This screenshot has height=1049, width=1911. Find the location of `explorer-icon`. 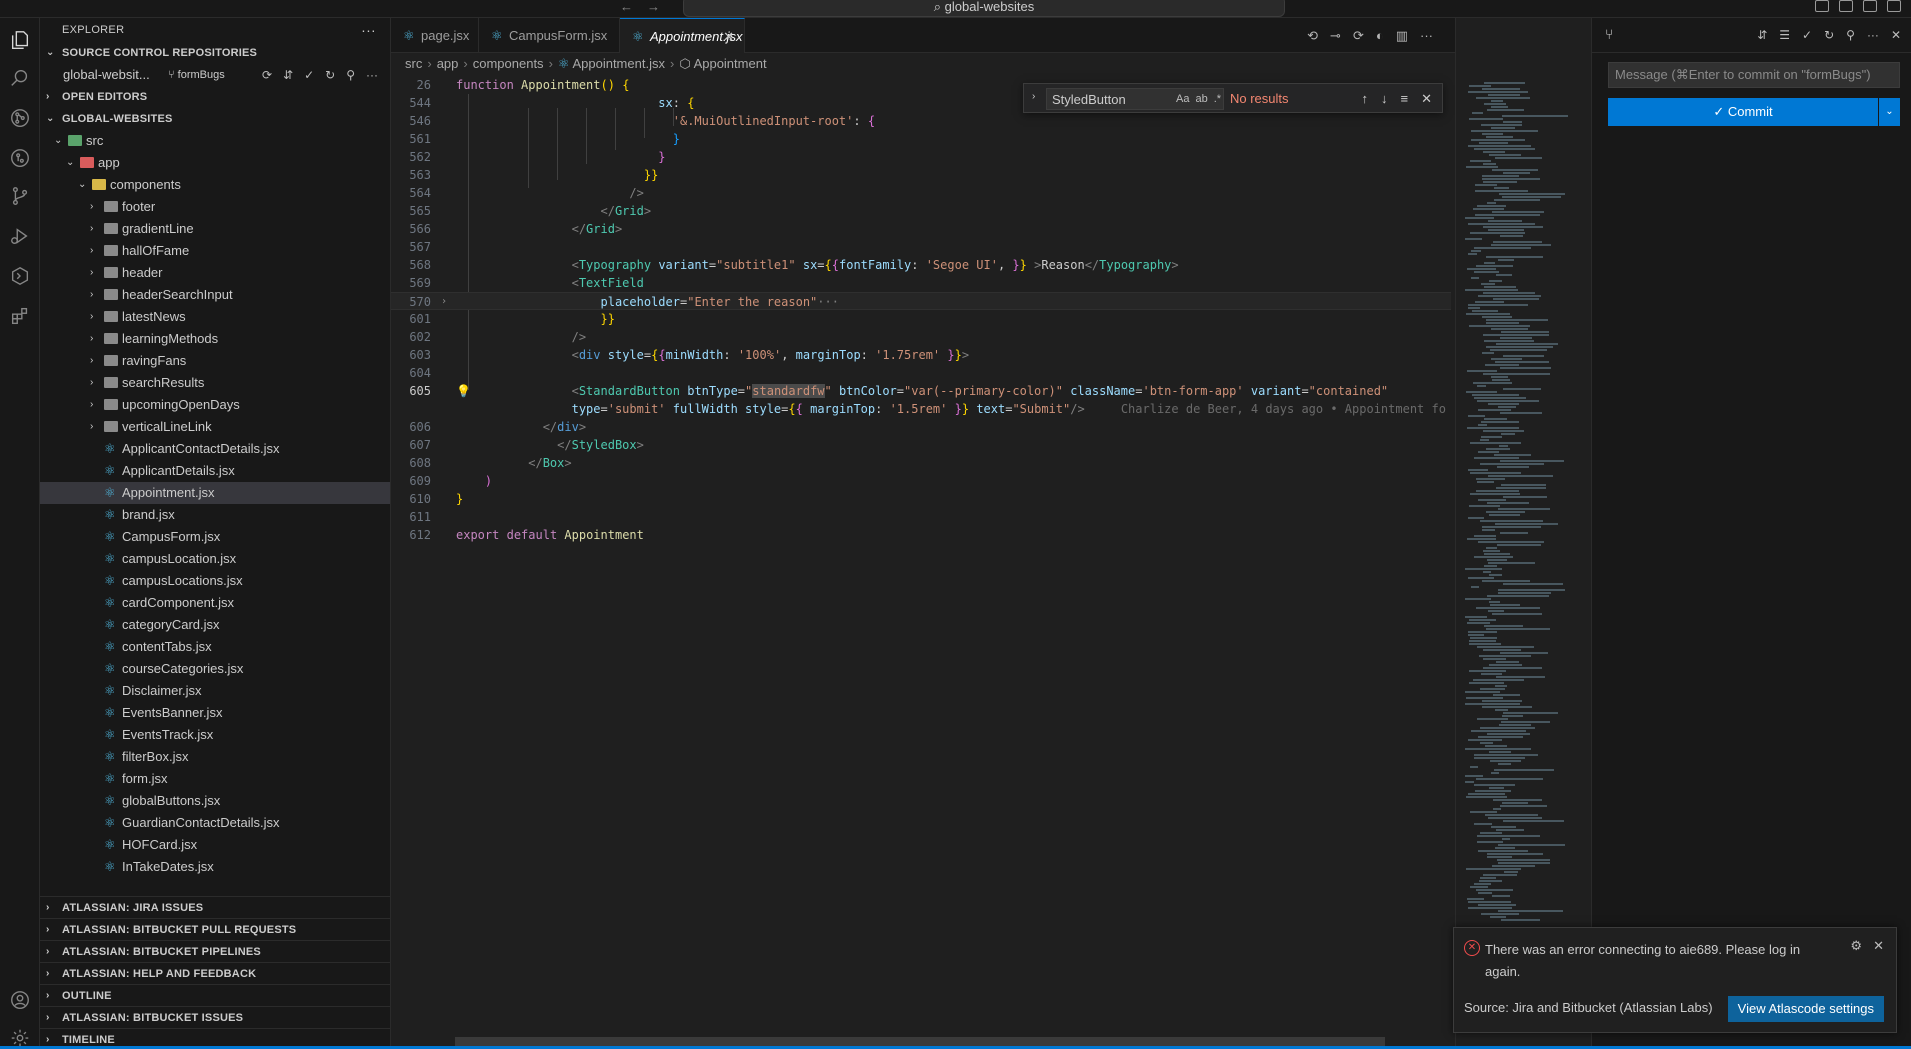

explorer-icon is located at coordinates (20, 40).